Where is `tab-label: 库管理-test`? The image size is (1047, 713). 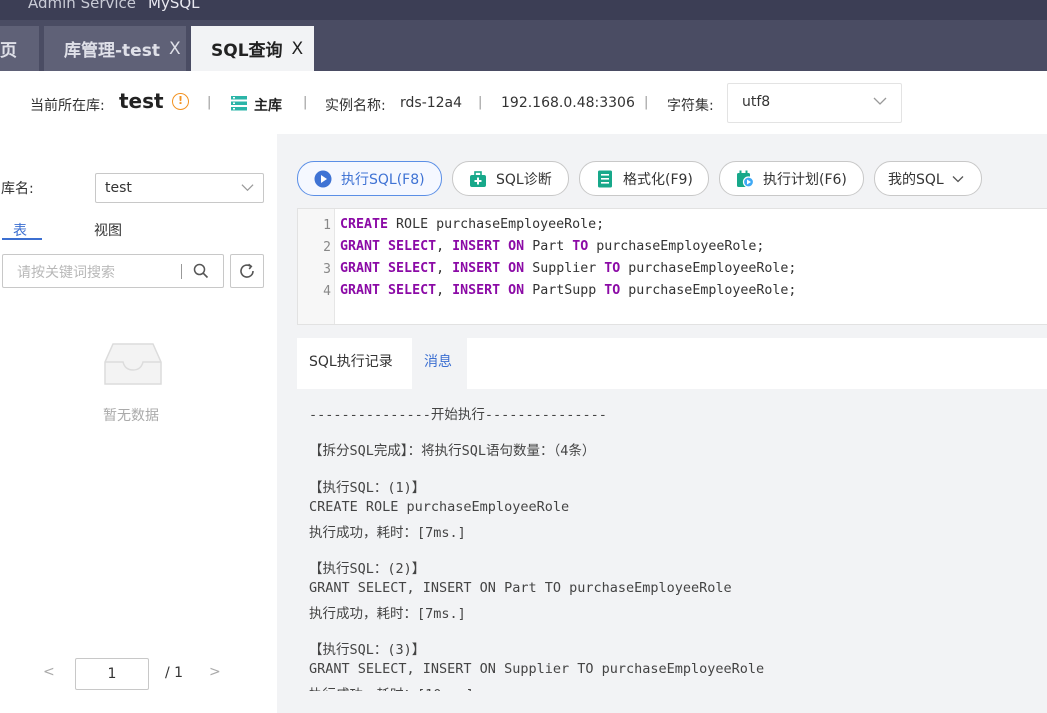
tab-label: 库管理-test is located at coordinates (112, 51).